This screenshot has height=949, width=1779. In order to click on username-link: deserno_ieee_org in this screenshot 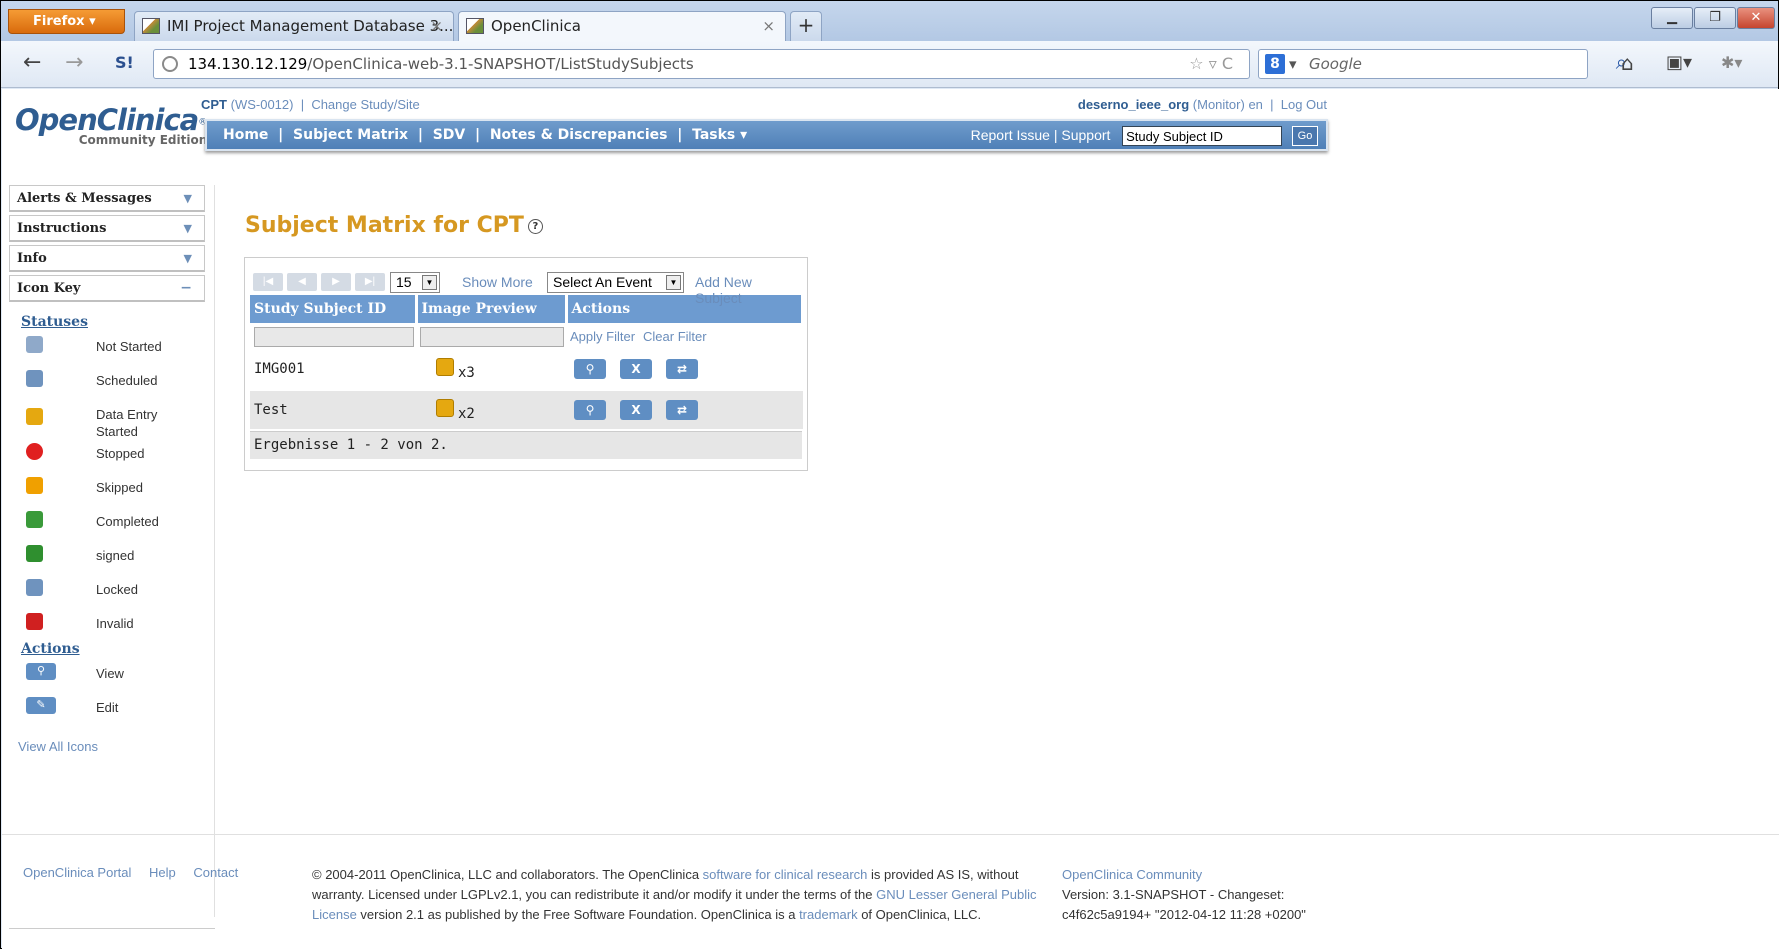, I will do `click(1133, 104)`.